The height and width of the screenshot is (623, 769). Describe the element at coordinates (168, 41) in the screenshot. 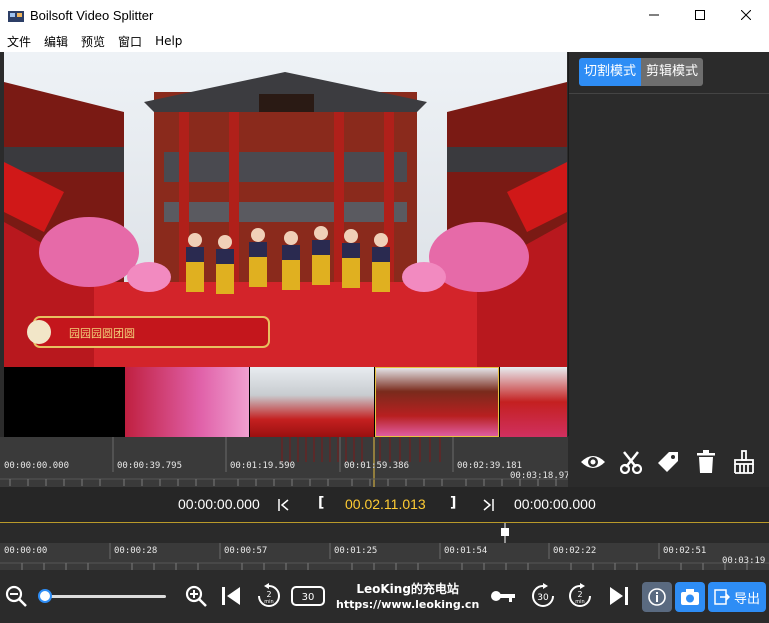

I see `menu-help: Help` at that location.